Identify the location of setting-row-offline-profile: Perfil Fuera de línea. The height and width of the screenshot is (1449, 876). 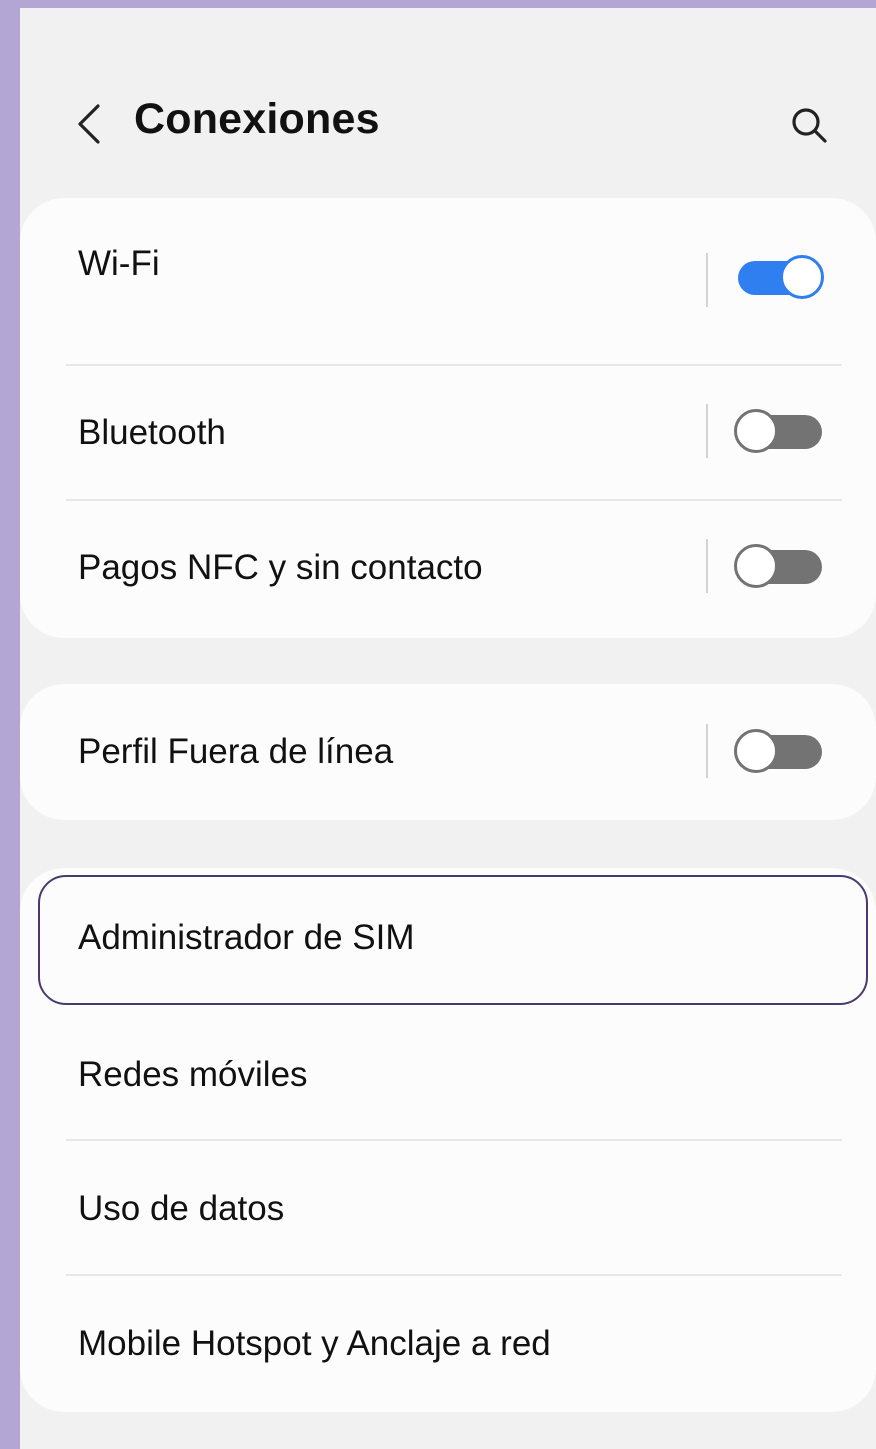
(448, 752).